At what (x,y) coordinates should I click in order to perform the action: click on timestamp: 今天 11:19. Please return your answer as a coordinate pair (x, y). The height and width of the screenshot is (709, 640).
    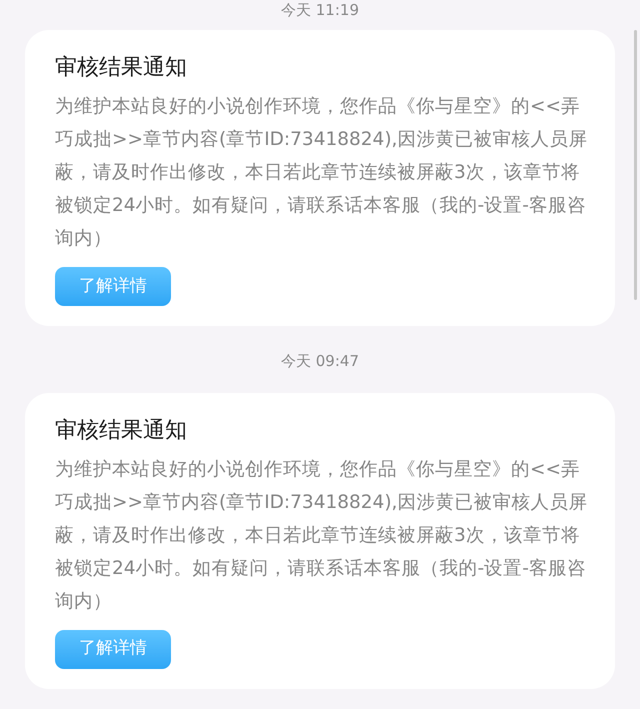
    Looking at the image, I should click on (320, 10).